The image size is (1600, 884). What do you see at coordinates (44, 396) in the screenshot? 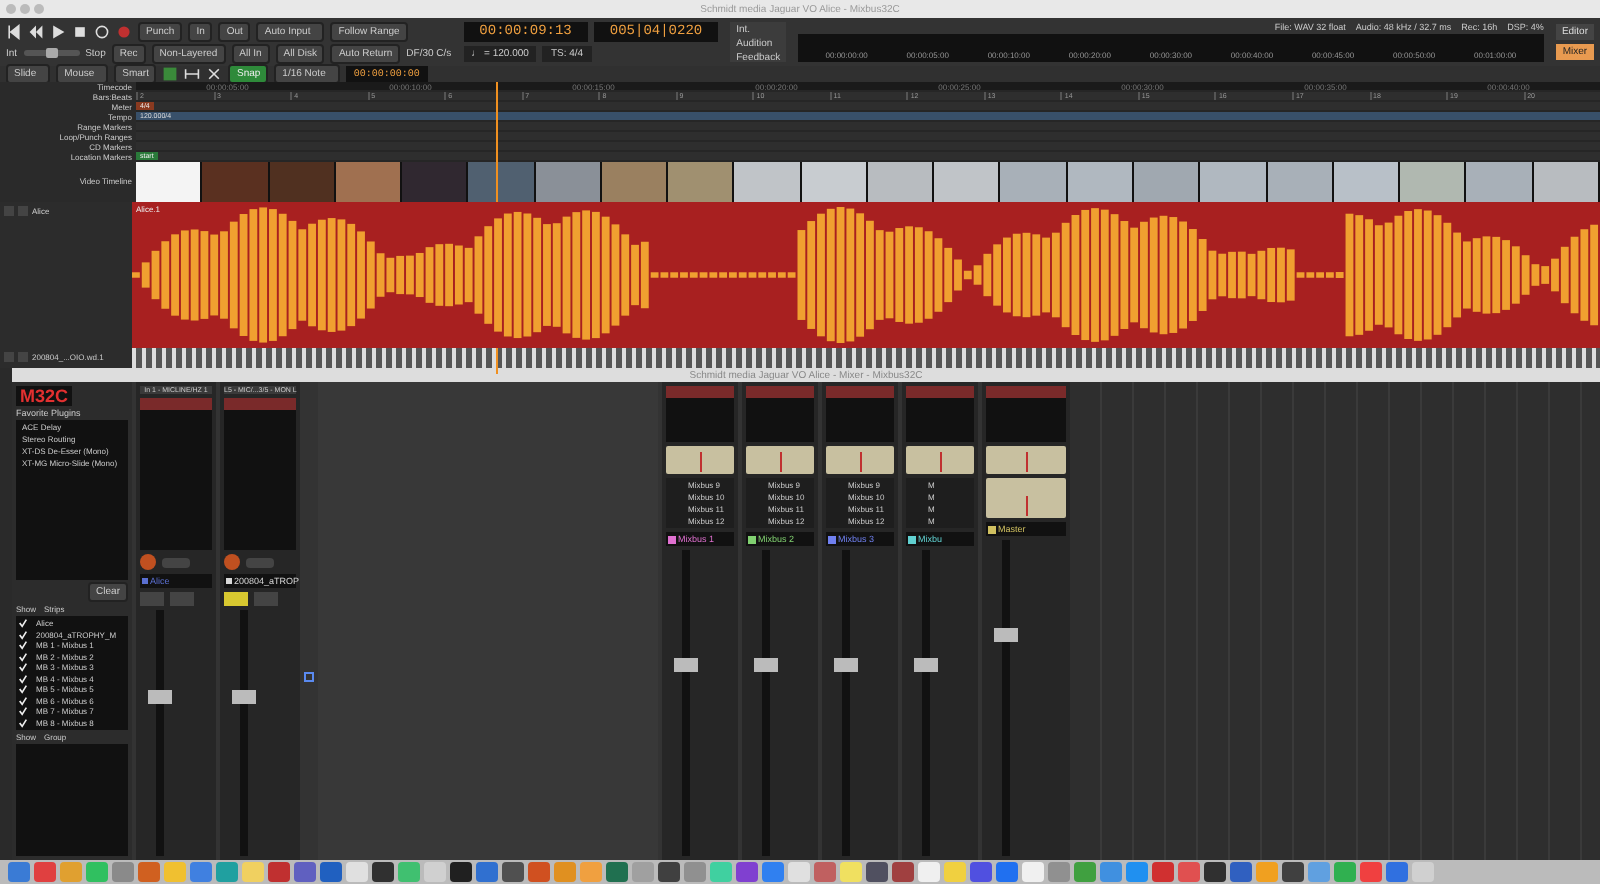
I see `logo: M32C` at bounding box center [44, 396].